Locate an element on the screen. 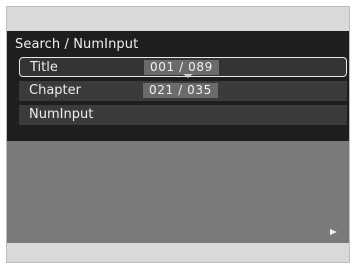 The image size is (356, 269). top-band is located at coordinates (178, 19).